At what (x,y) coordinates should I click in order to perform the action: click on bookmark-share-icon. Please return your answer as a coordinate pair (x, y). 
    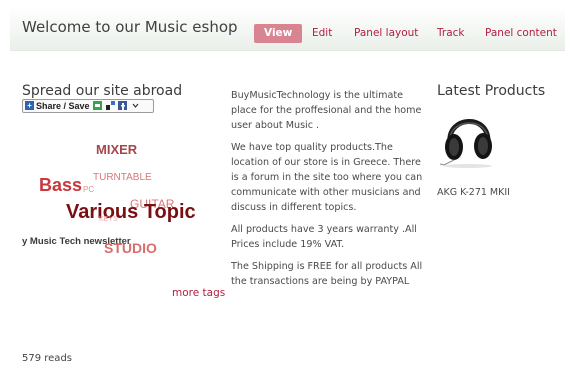
    Looking at the image, I should click on (110, 105).